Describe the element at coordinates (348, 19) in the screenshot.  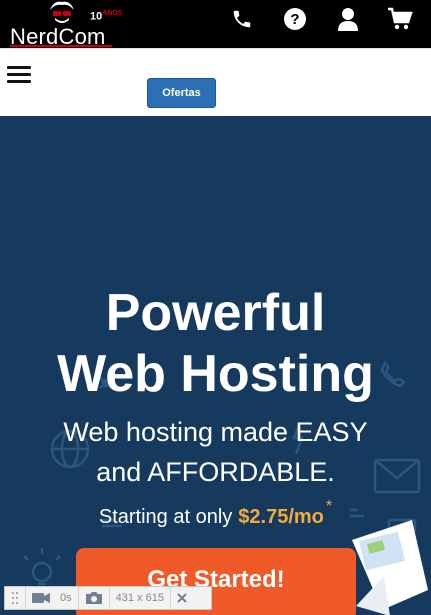
I see `user-icon` at that location.